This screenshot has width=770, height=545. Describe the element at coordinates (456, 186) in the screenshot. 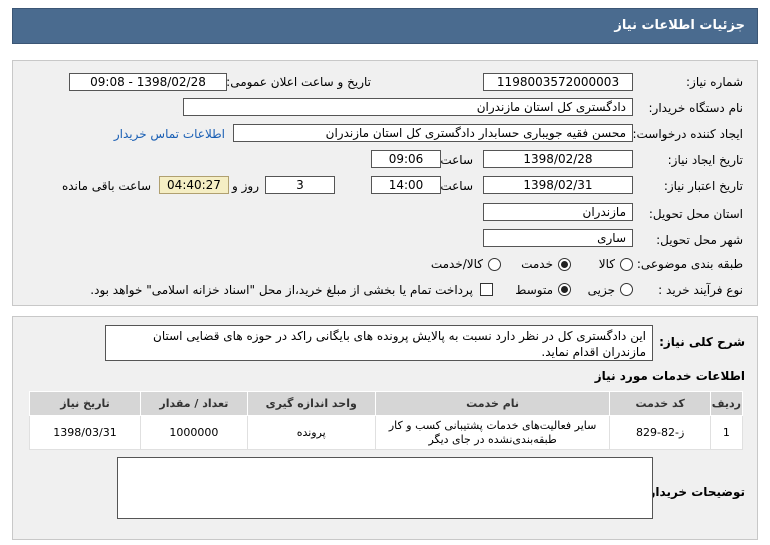

I see `validity-time-label: ساعت` at that location.